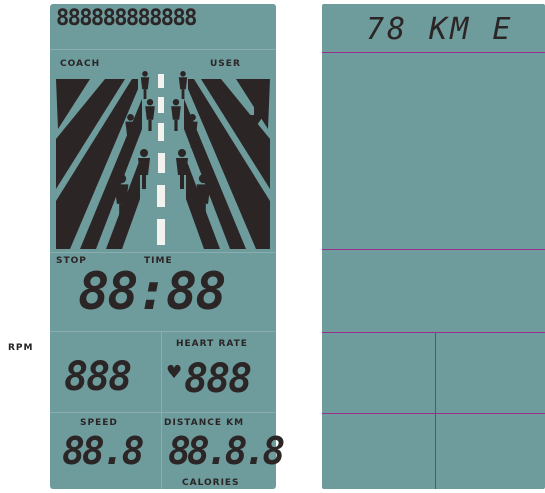  Describe the element at coordinates (99, 423) in the screenshot. I see `speed-label: SPEED` at that location.